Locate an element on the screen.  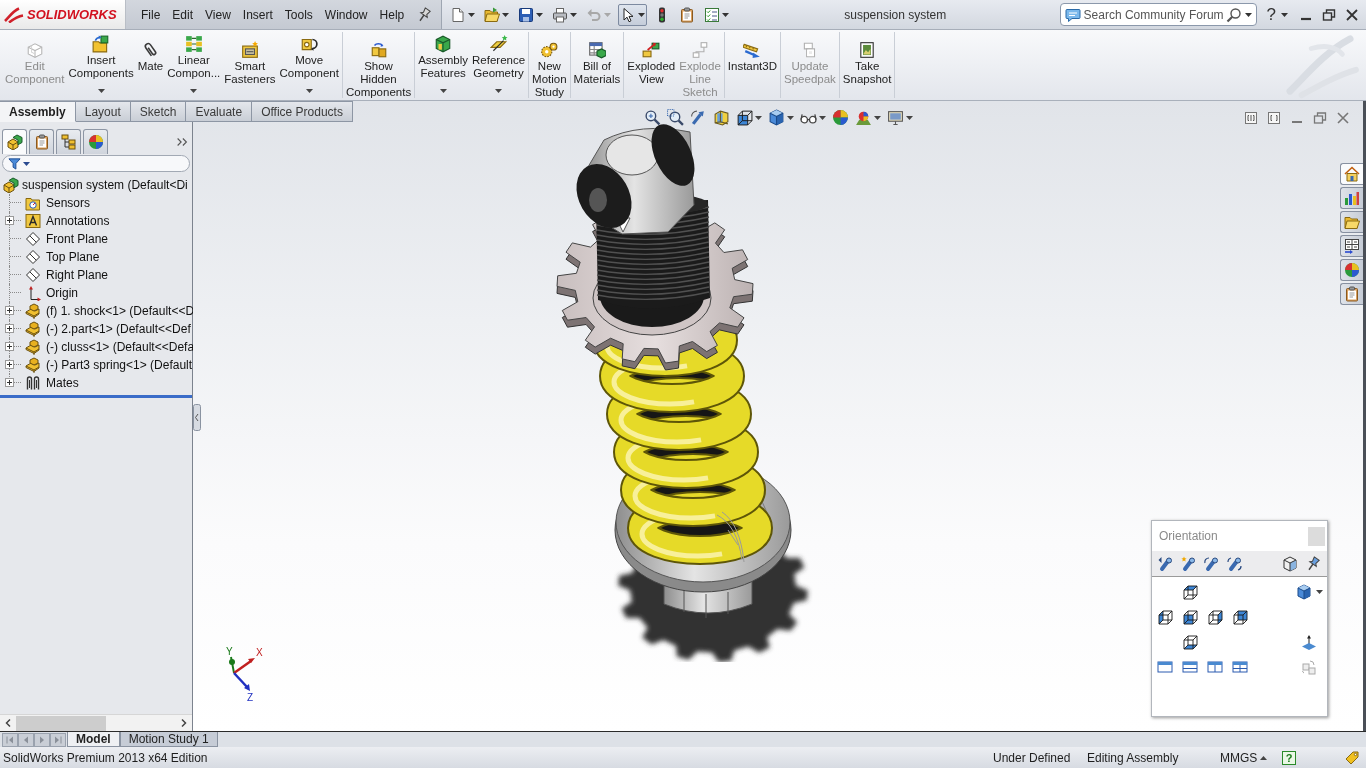
capsule-rotate-icon is located at coordinates (1235, 563).